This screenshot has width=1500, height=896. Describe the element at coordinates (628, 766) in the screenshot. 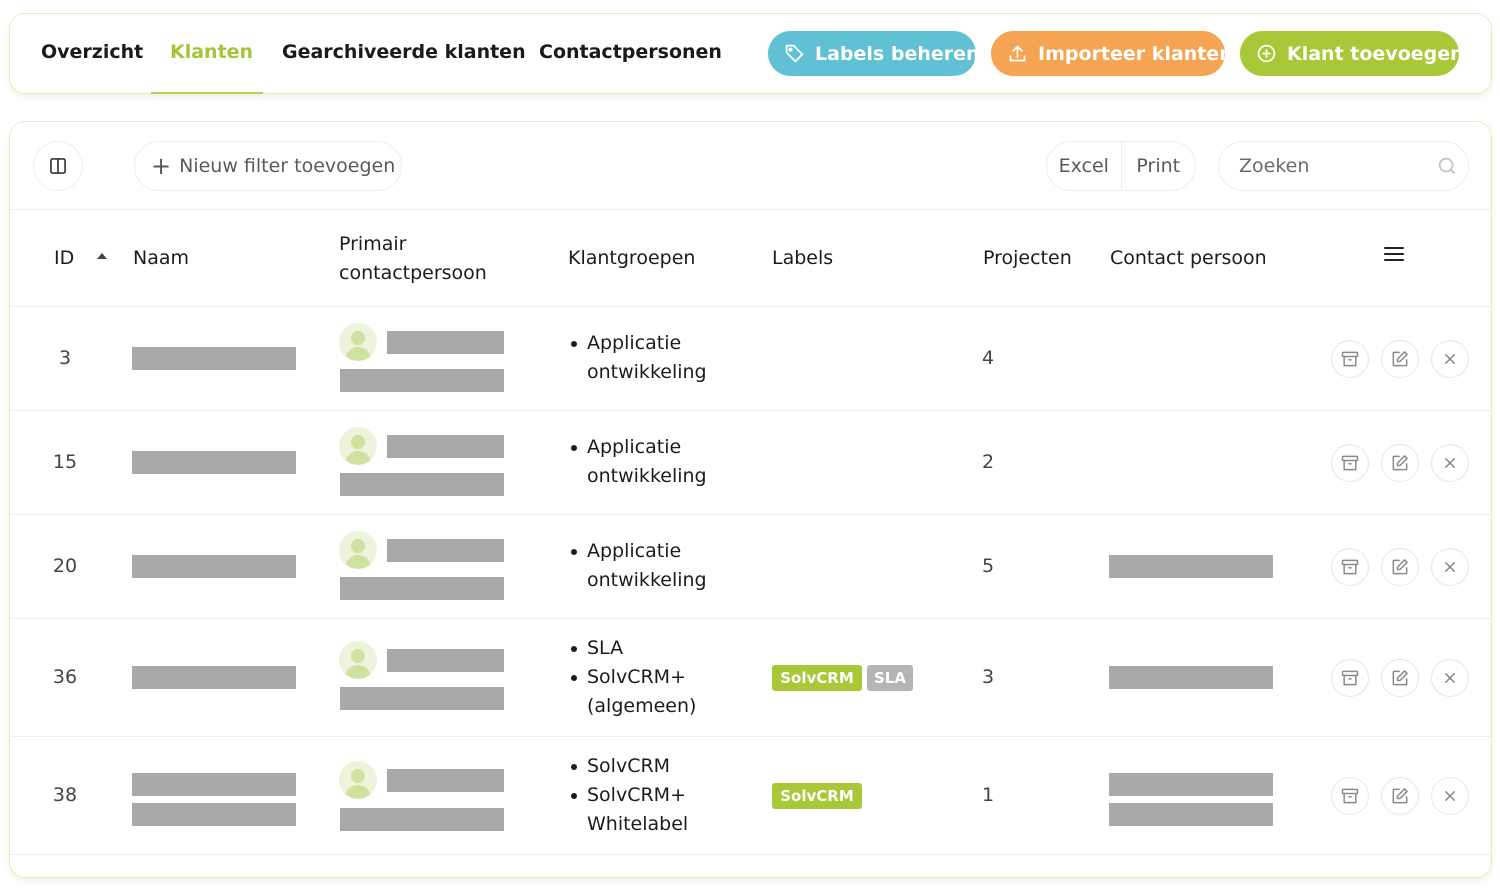

I see `group-item: SolvCRM` at that location.